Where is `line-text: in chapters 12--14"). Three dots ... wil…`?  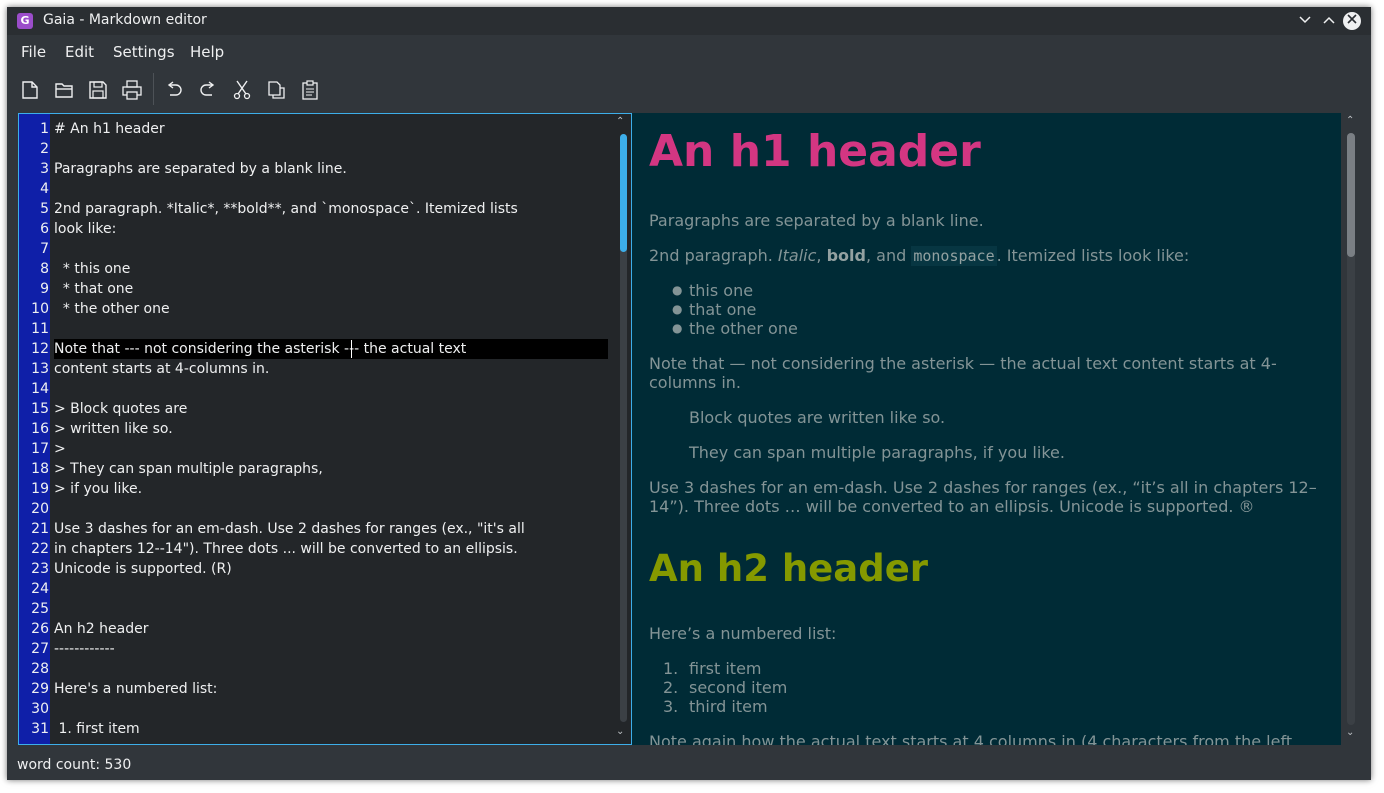
line-text: in chapters 12--14"). Three dots ... wil… is located at coordinates (286, 549).